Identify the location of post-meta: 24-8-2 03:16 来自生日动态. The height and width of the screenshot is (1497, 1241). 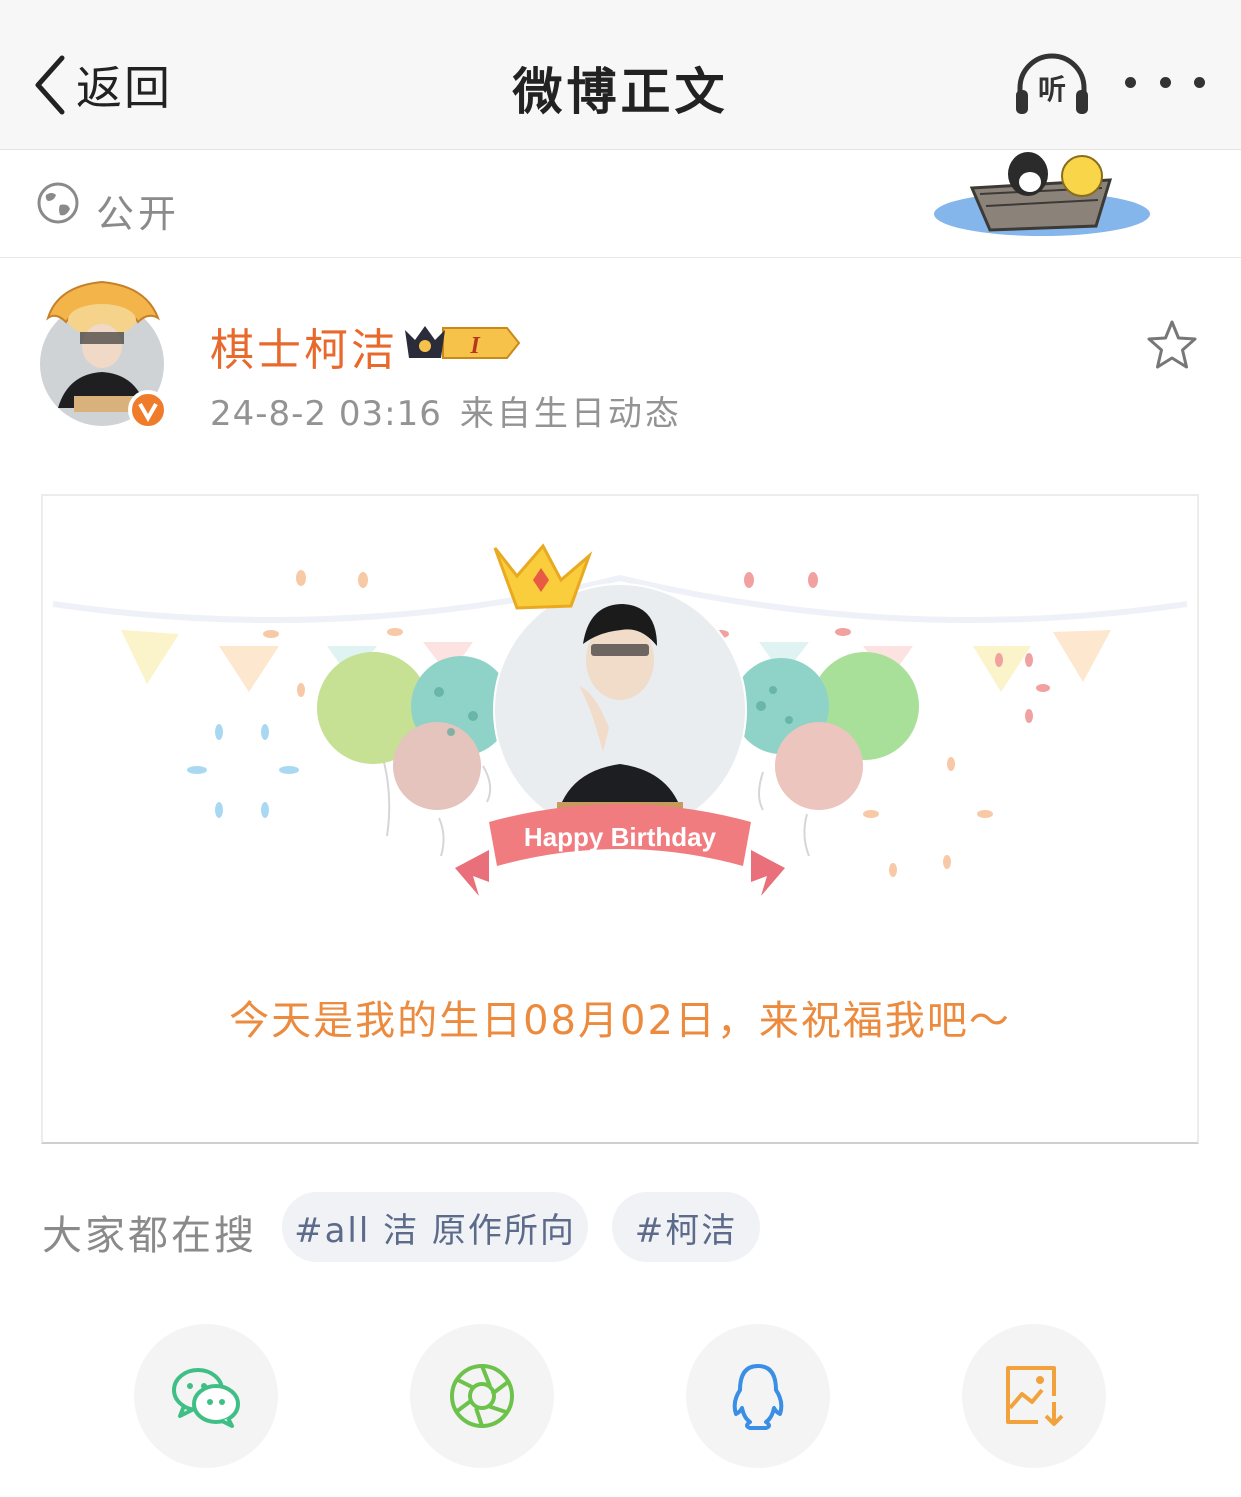
(446, 410).